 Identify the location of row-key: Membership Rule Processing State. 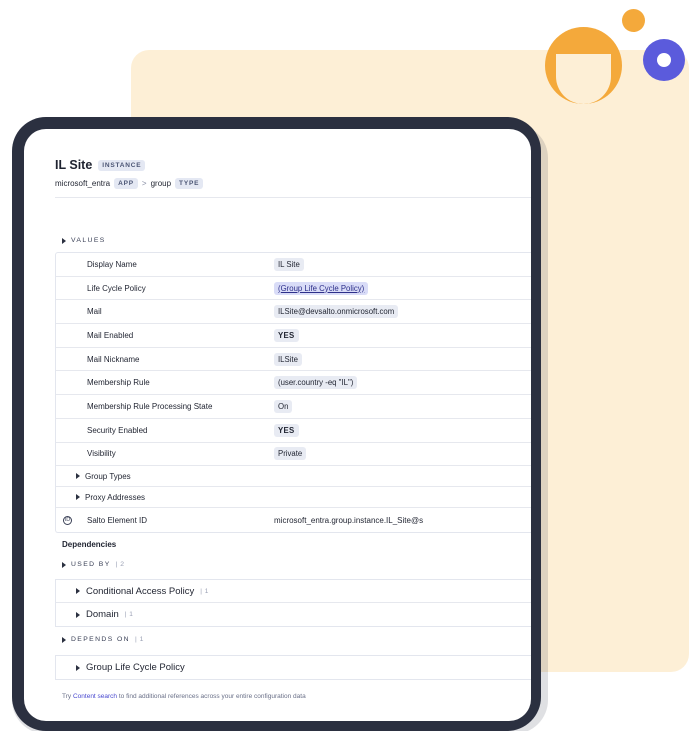
(150, 406).